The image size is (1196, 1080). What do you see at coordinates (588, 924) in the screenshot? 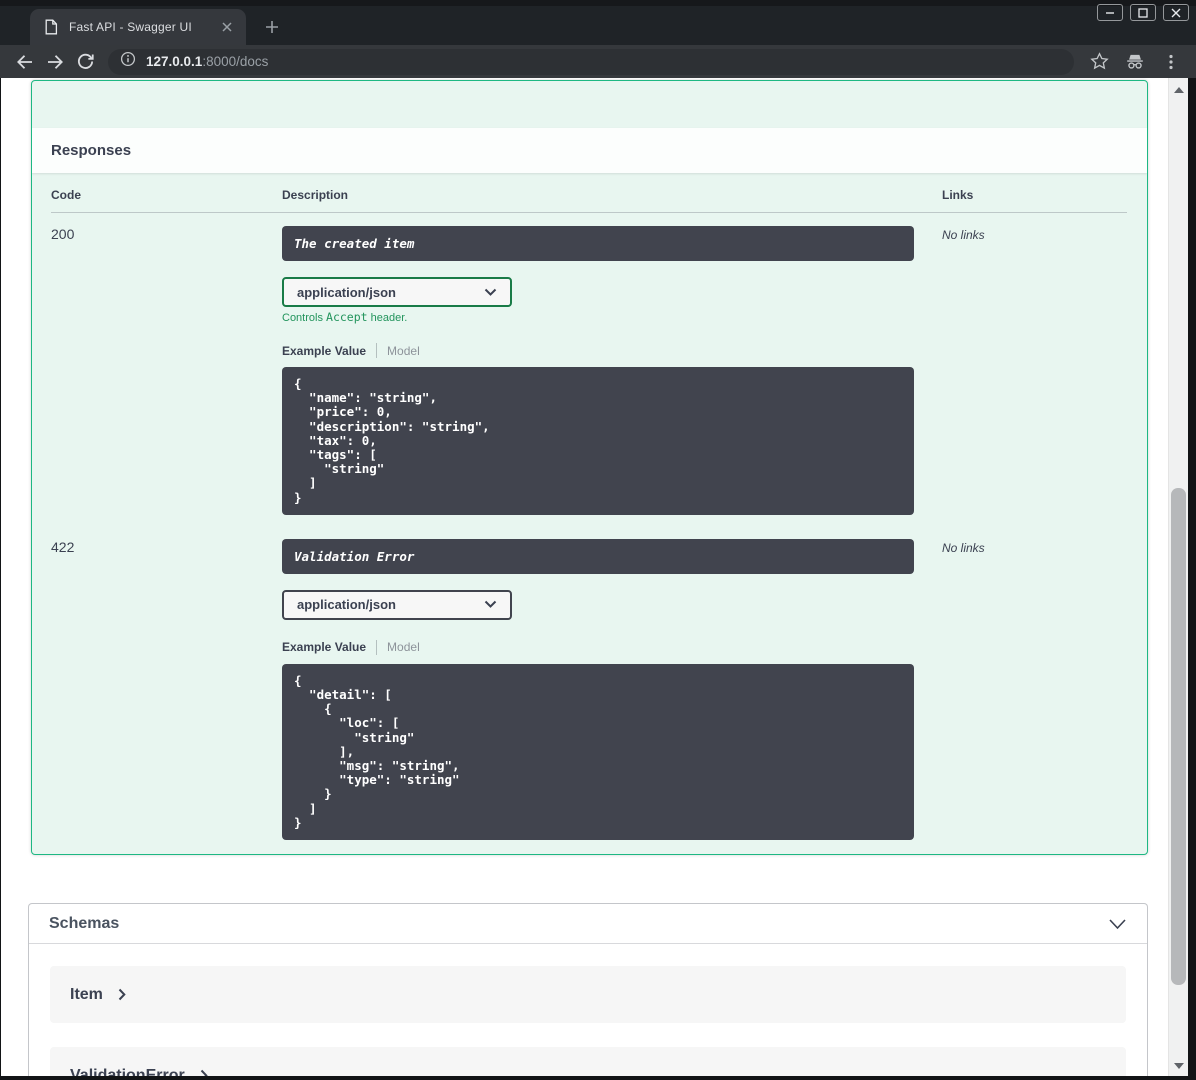
I see `schemas-header: Schemas` at bounding box center [588, 924].